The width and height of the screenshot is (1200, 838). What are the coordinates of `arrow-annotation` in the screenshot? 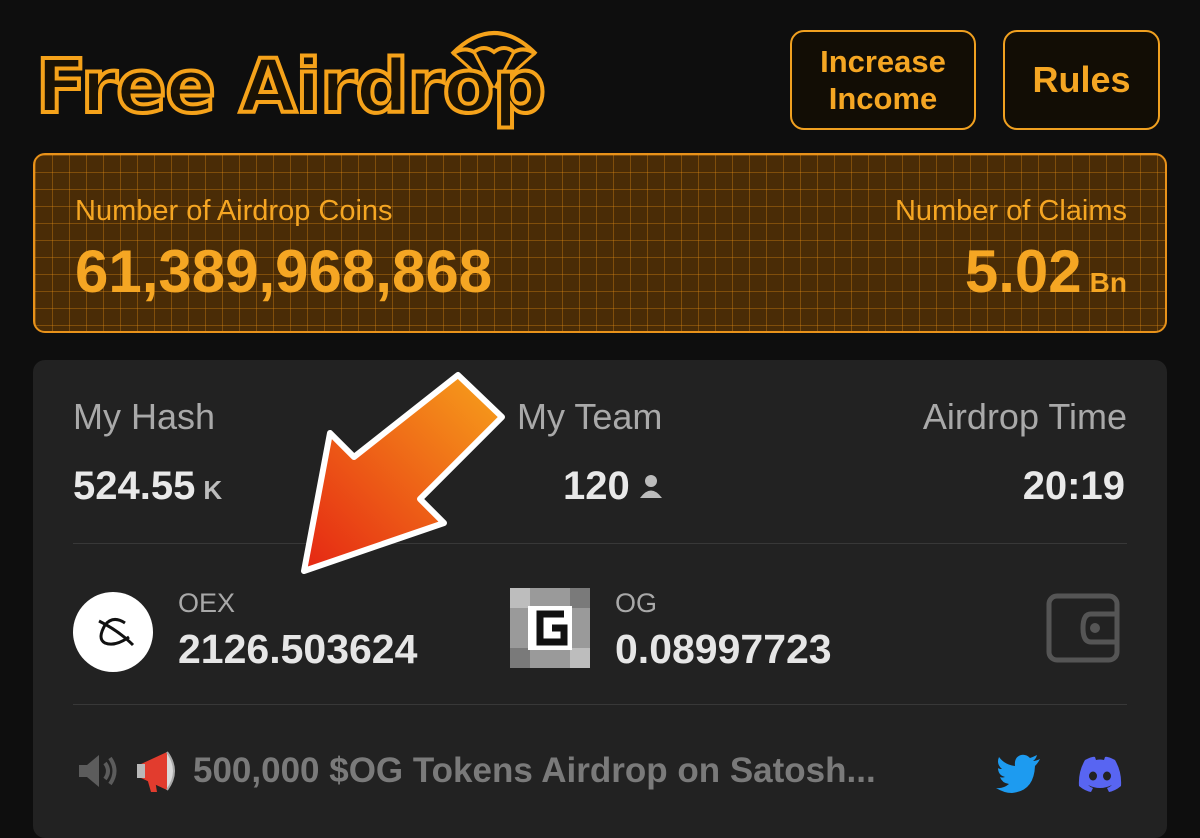 It's located at (403, 473).